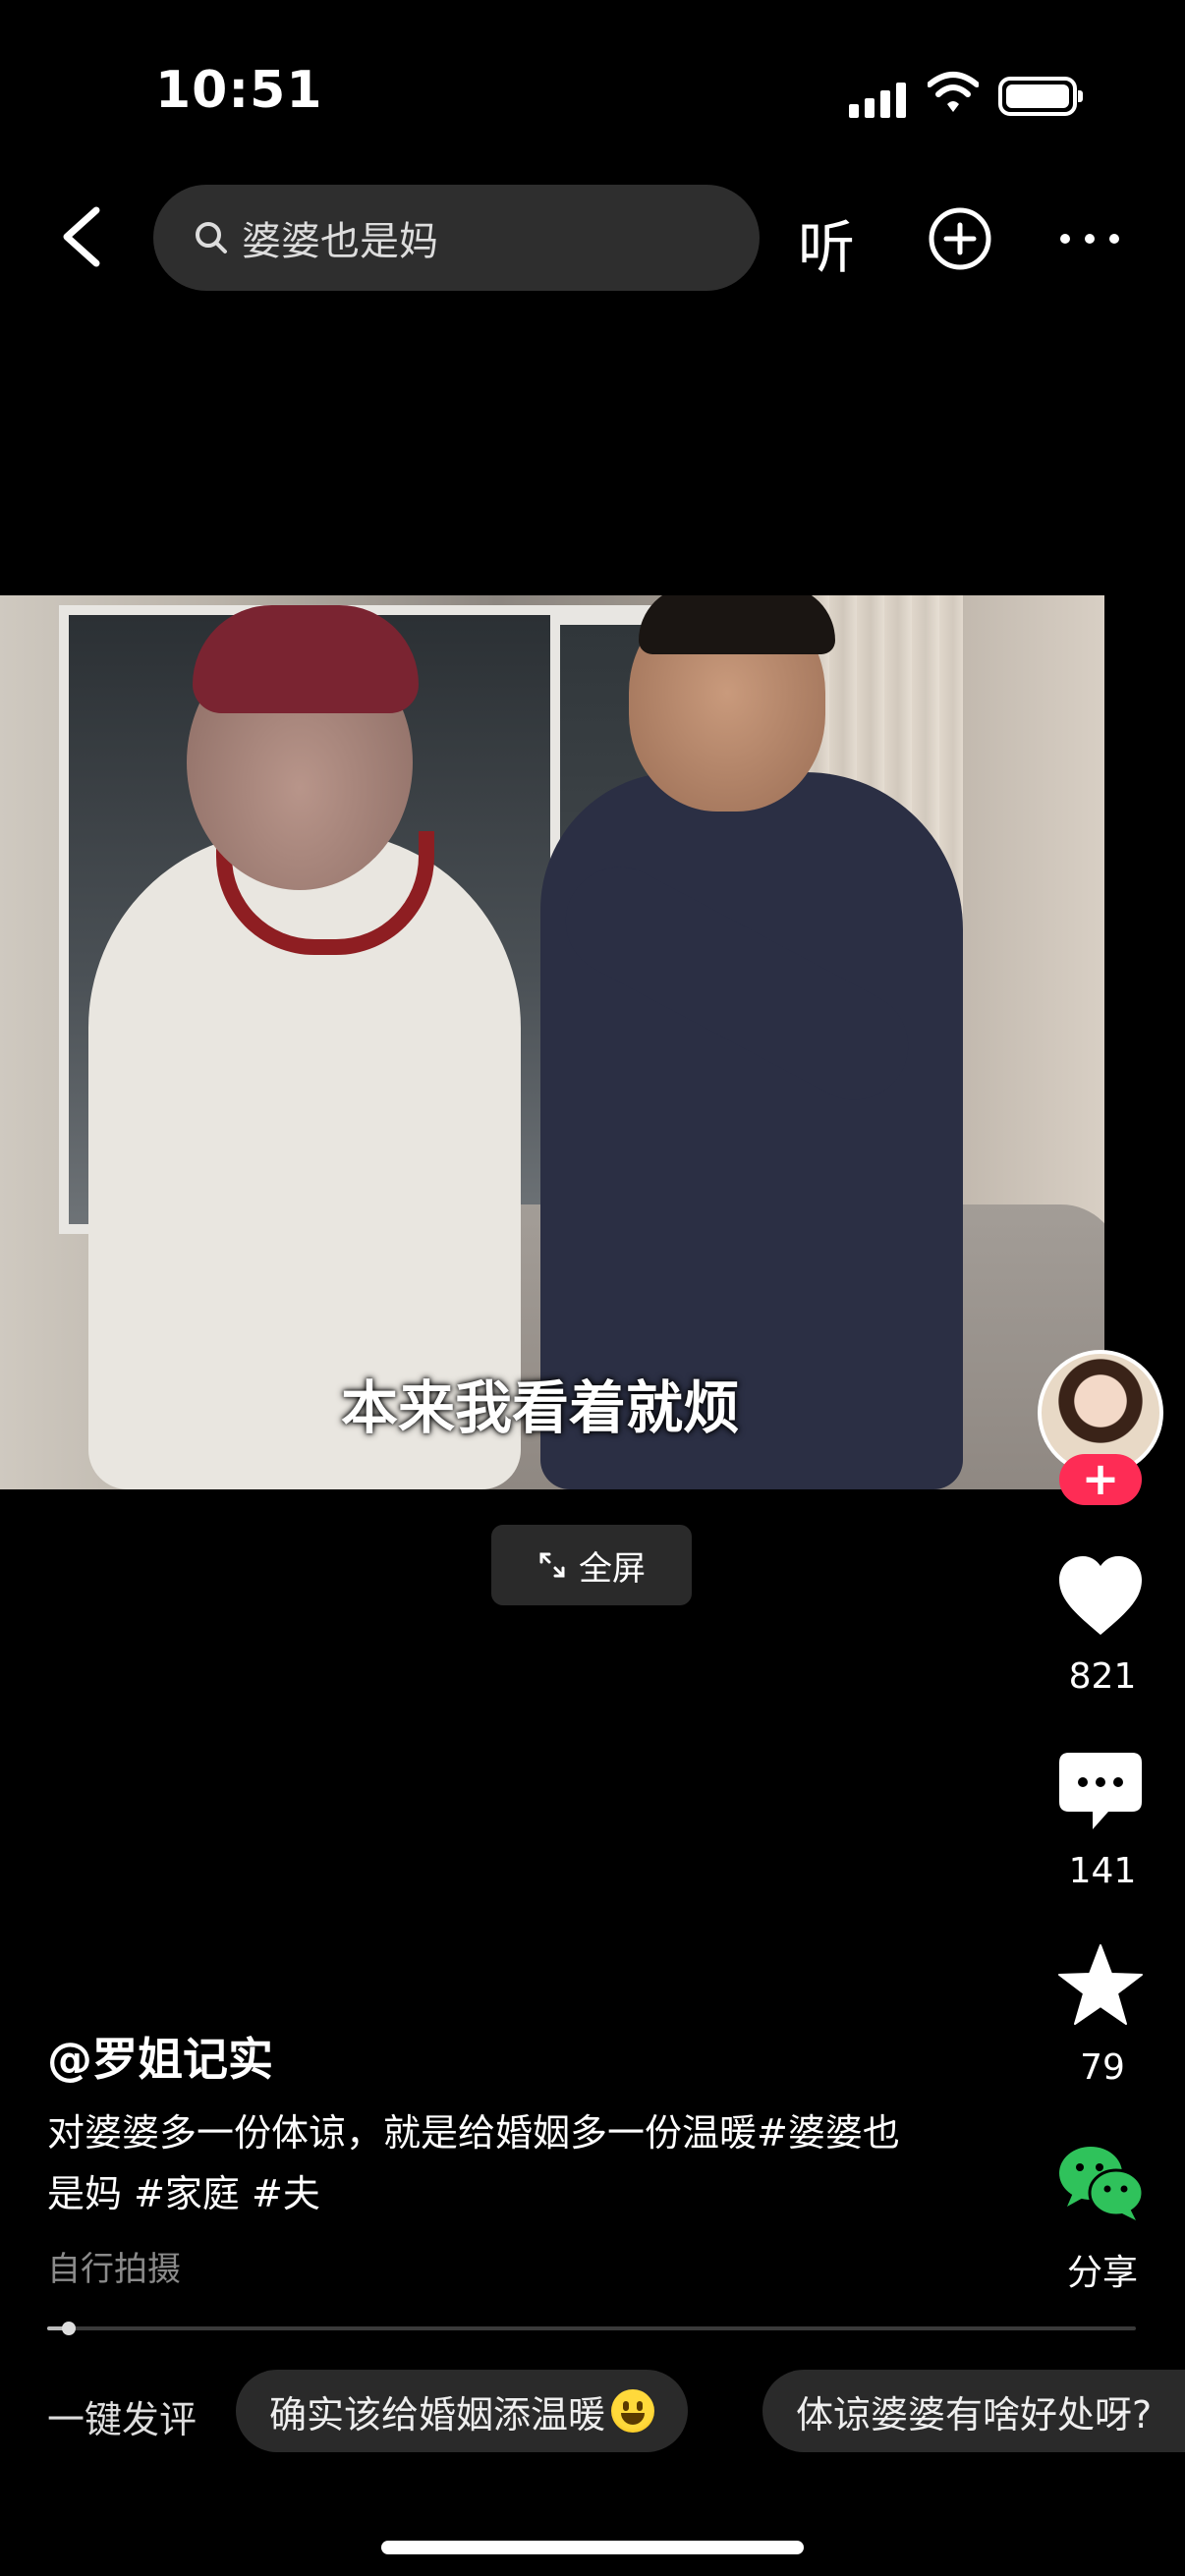  What do you see at coordinates (1102, 2273) in the screenshot?
I see `share-label: 分享` at bounding box center [1102, 2273].